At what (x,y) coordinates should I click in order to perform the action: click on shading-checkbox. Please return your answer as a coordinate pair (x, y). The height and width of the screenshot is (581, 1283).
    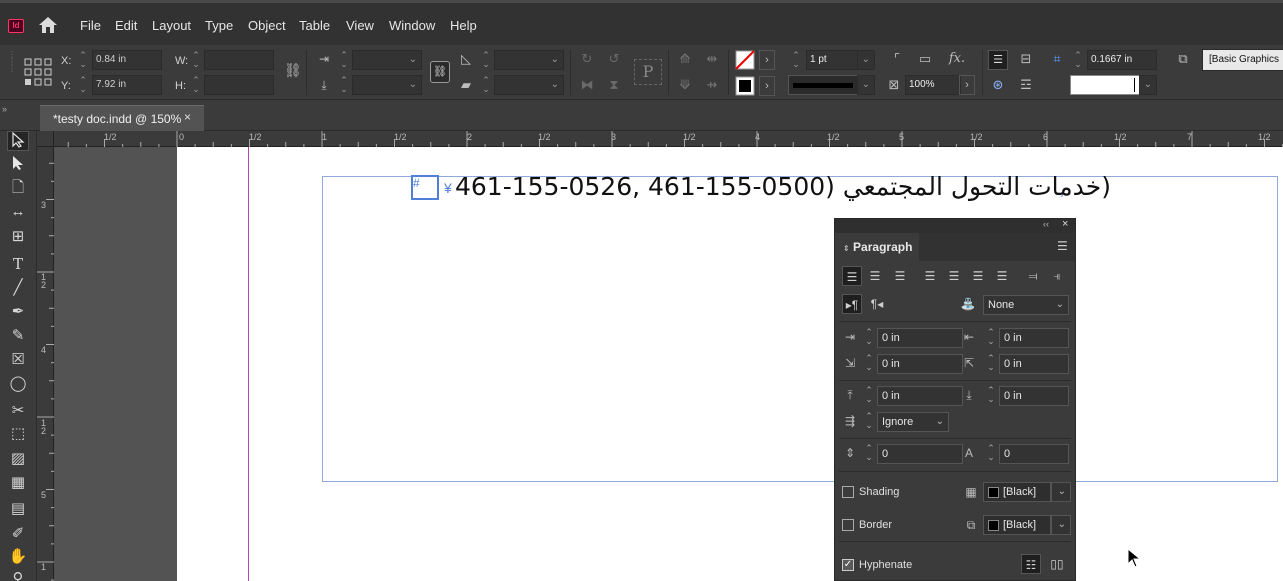
    Looking at the image, I should click on (848, 492).